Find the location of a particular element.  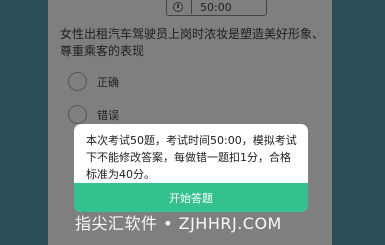

right-backdrop is located at coordinates (358, 122).